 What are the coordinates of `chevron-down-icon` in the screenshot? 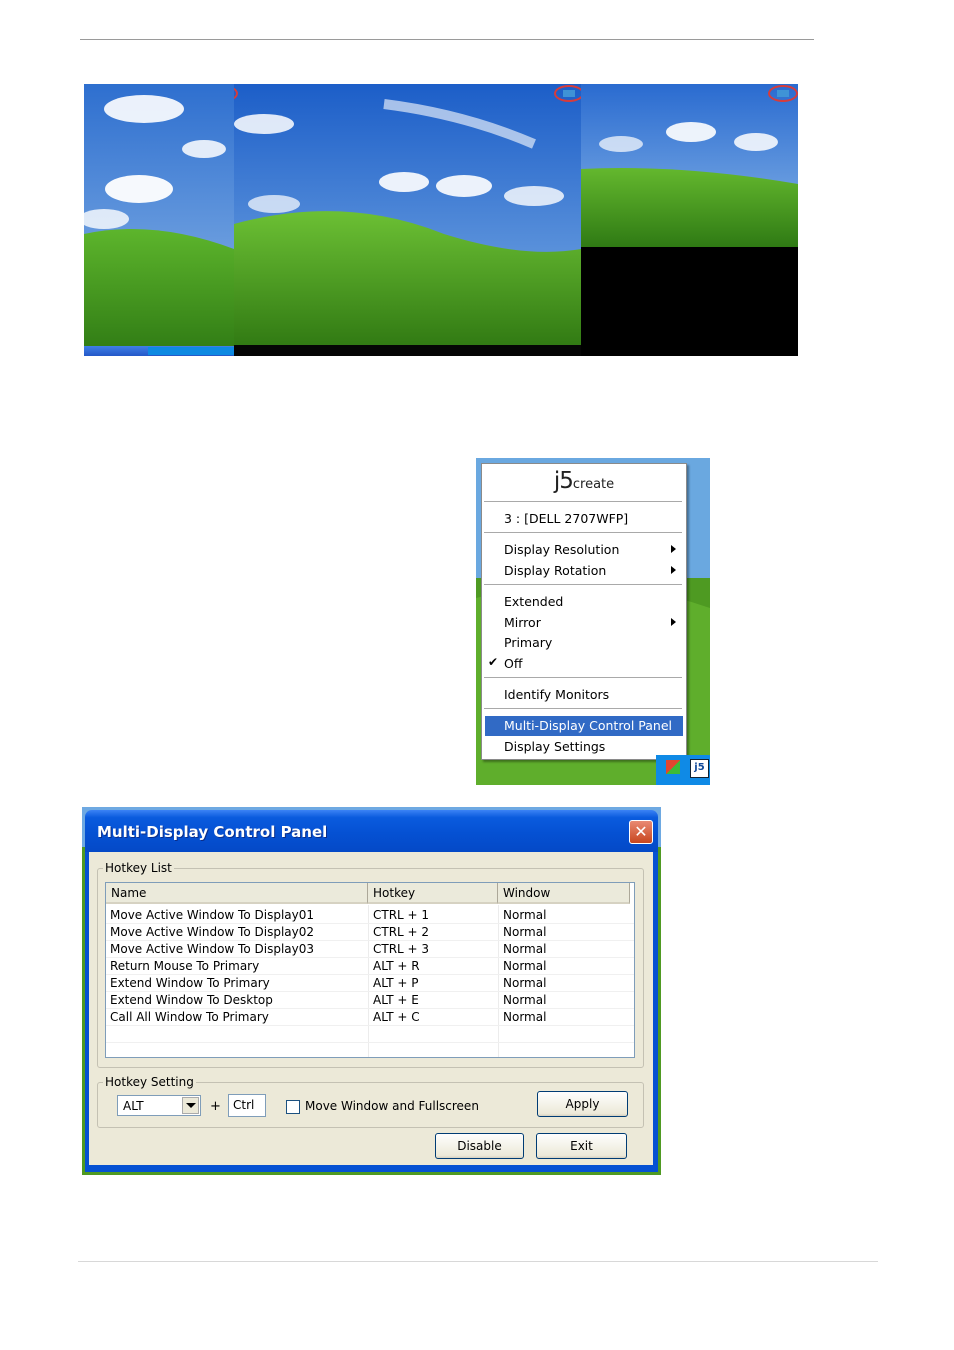 It's located at (190, 1105).